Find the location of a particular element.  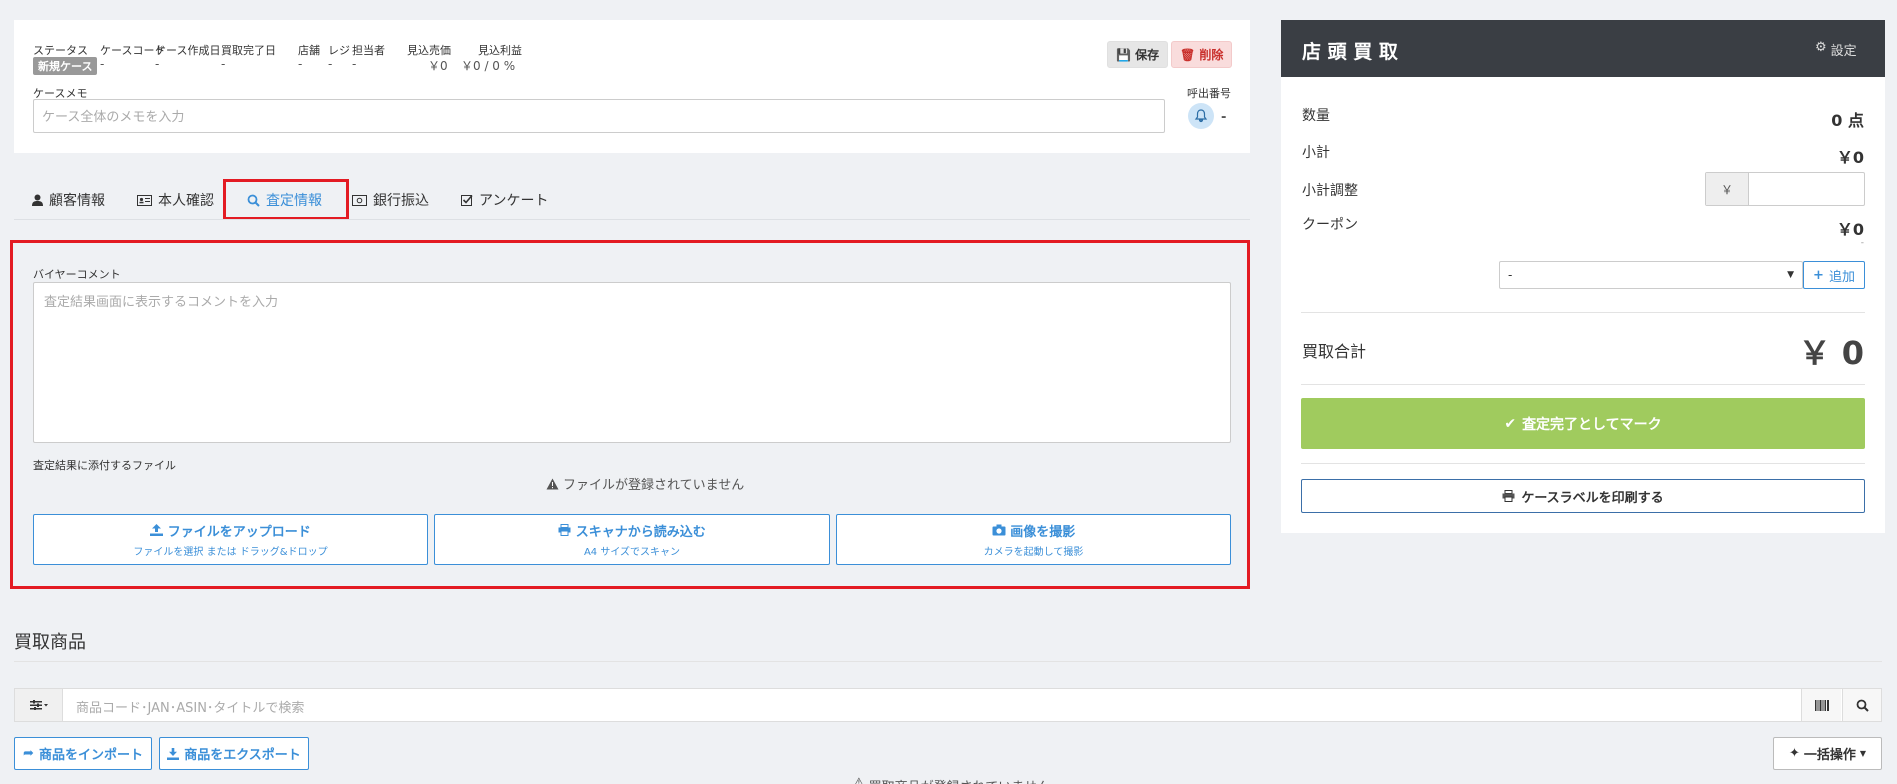

money-icon is located at coordinates (359, 200).